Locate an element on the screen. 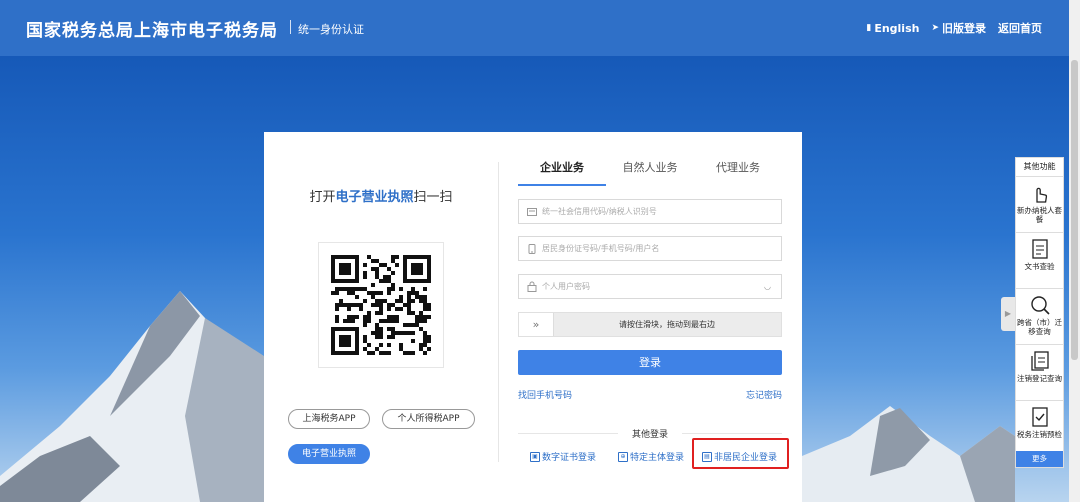  checklist-icon is located at coordinates (1039, 417).